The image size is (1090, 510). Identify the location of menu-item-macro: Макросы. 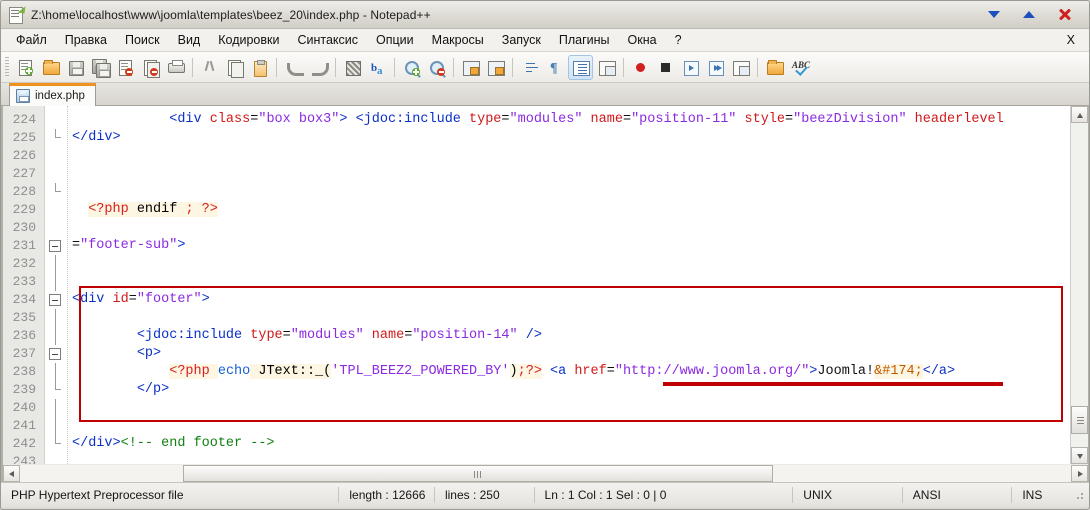
(458, 40).